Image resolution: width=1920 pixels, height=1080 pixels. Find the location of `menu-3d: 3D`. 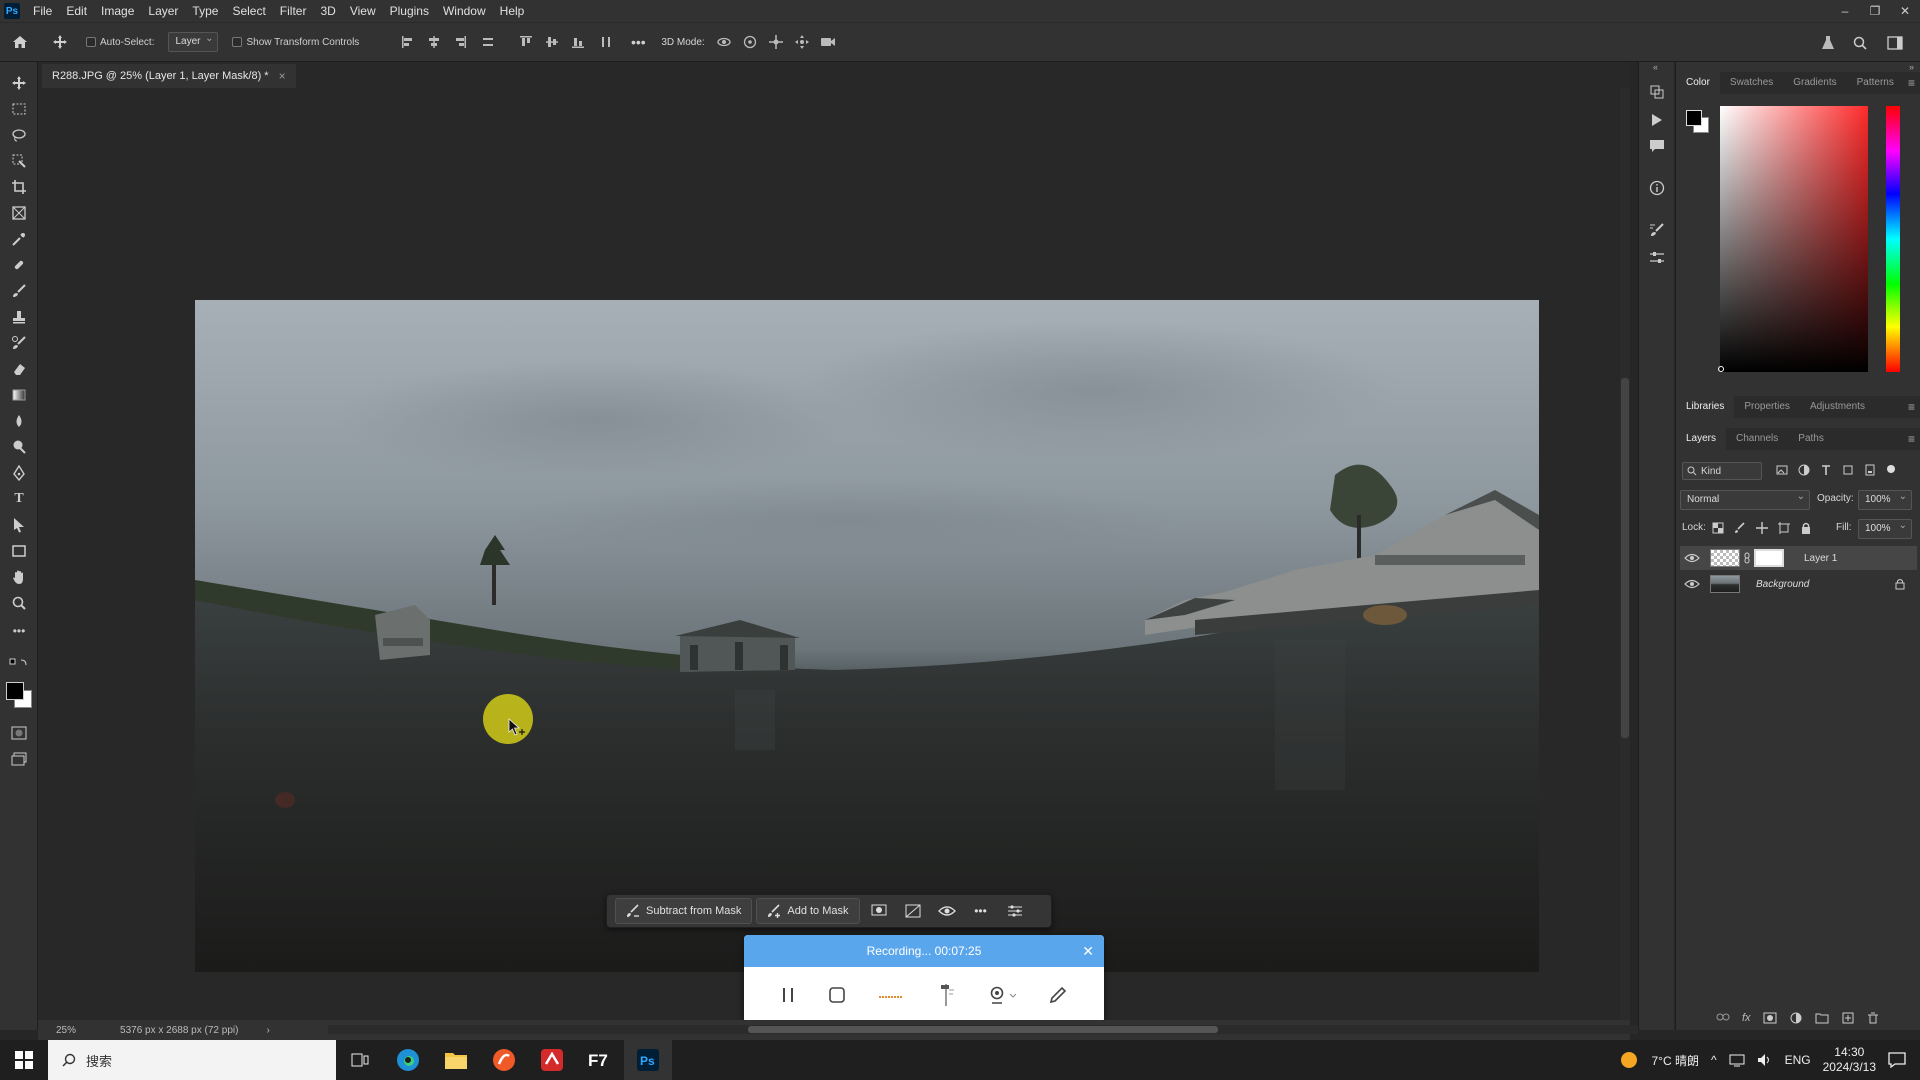

menu-3d: 3D is located at coordinates (327, 11).